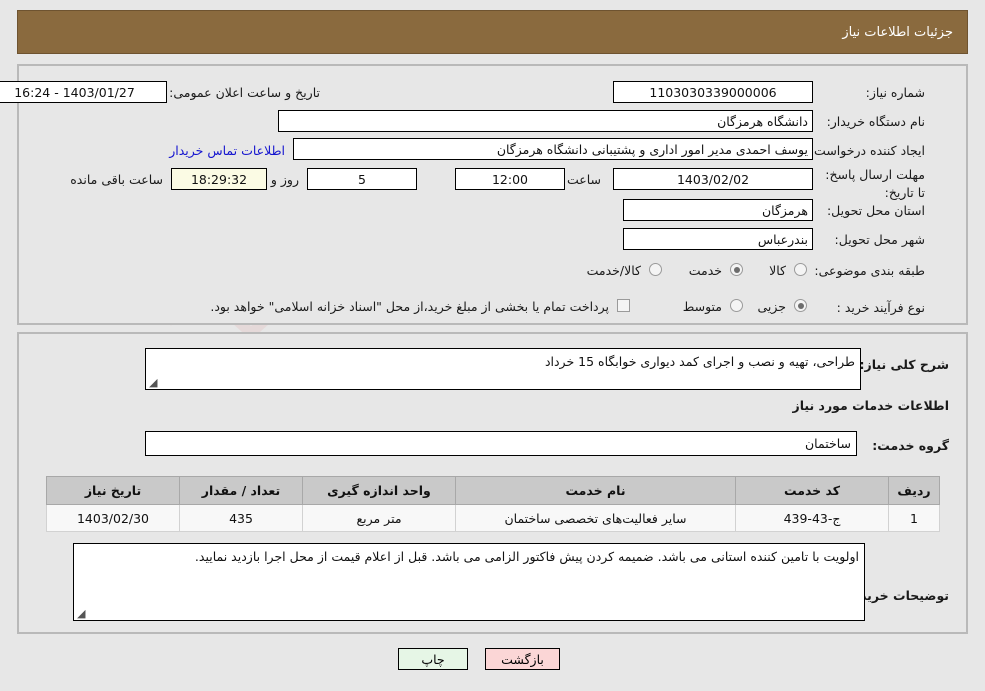 This screenshot has width=985, height=691. Describe the element at coordinates (705, 270) in the screenshot. I see `category-option-1-label: خدمت` at that location.